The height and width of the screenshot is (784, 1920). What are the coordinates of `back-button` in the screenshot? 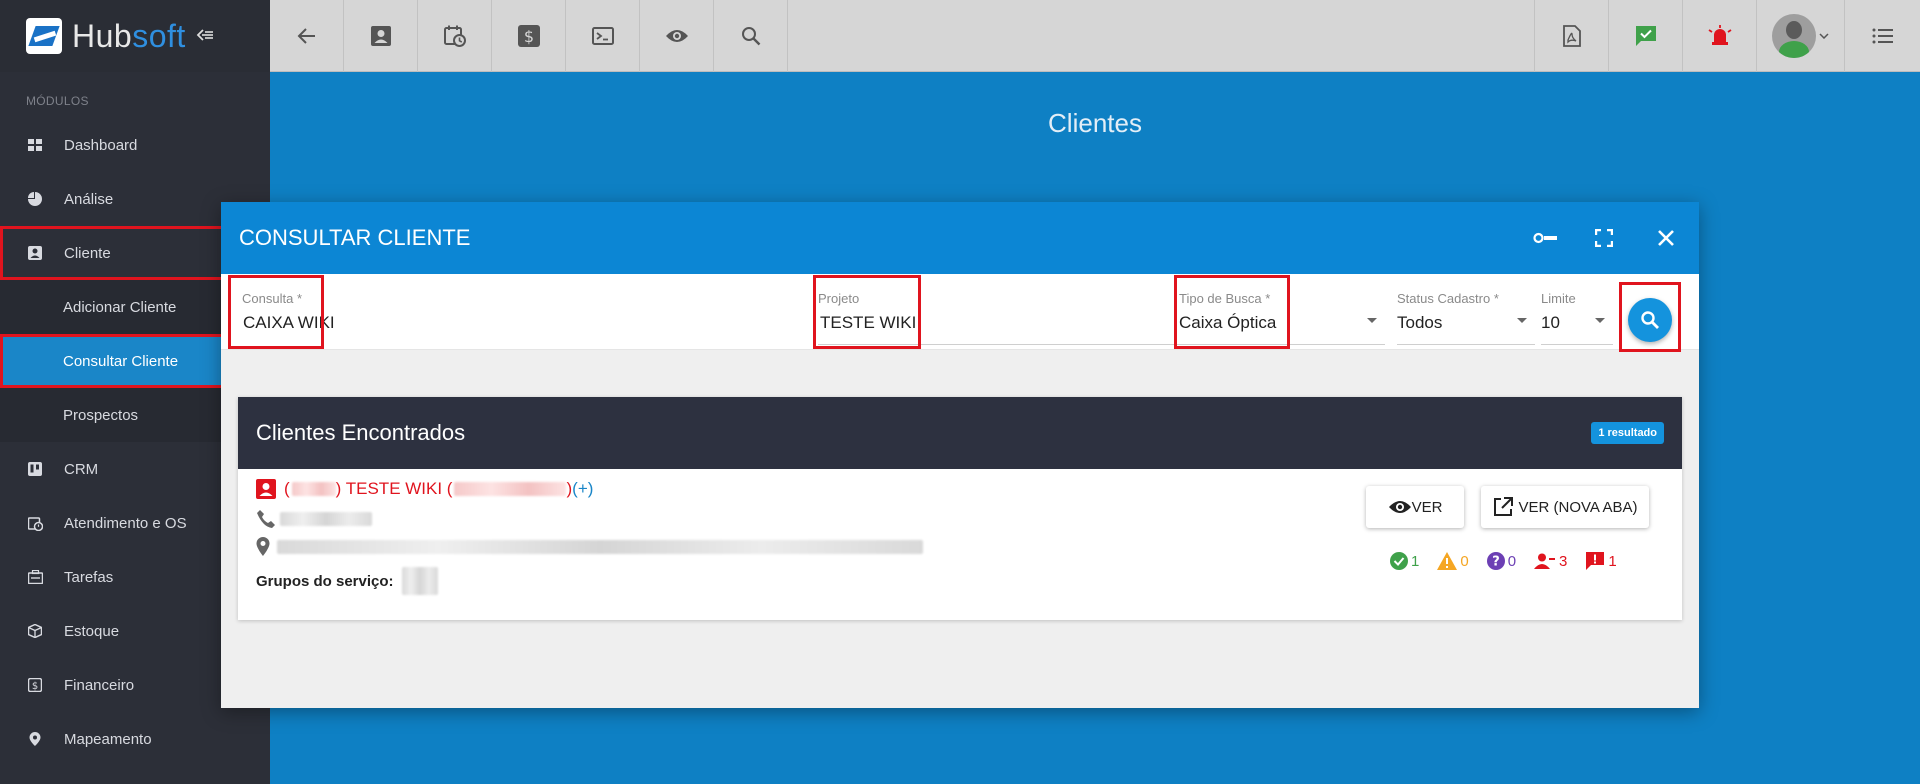 It's located at (307, 36).